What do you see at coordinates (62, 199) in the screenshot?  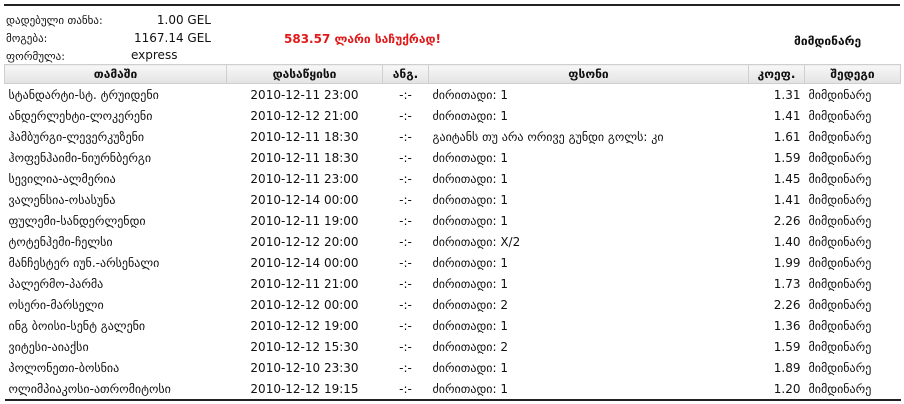 I see `match-cell: ვალენსია-ოსასუნა` at bounding box center [62, 199].